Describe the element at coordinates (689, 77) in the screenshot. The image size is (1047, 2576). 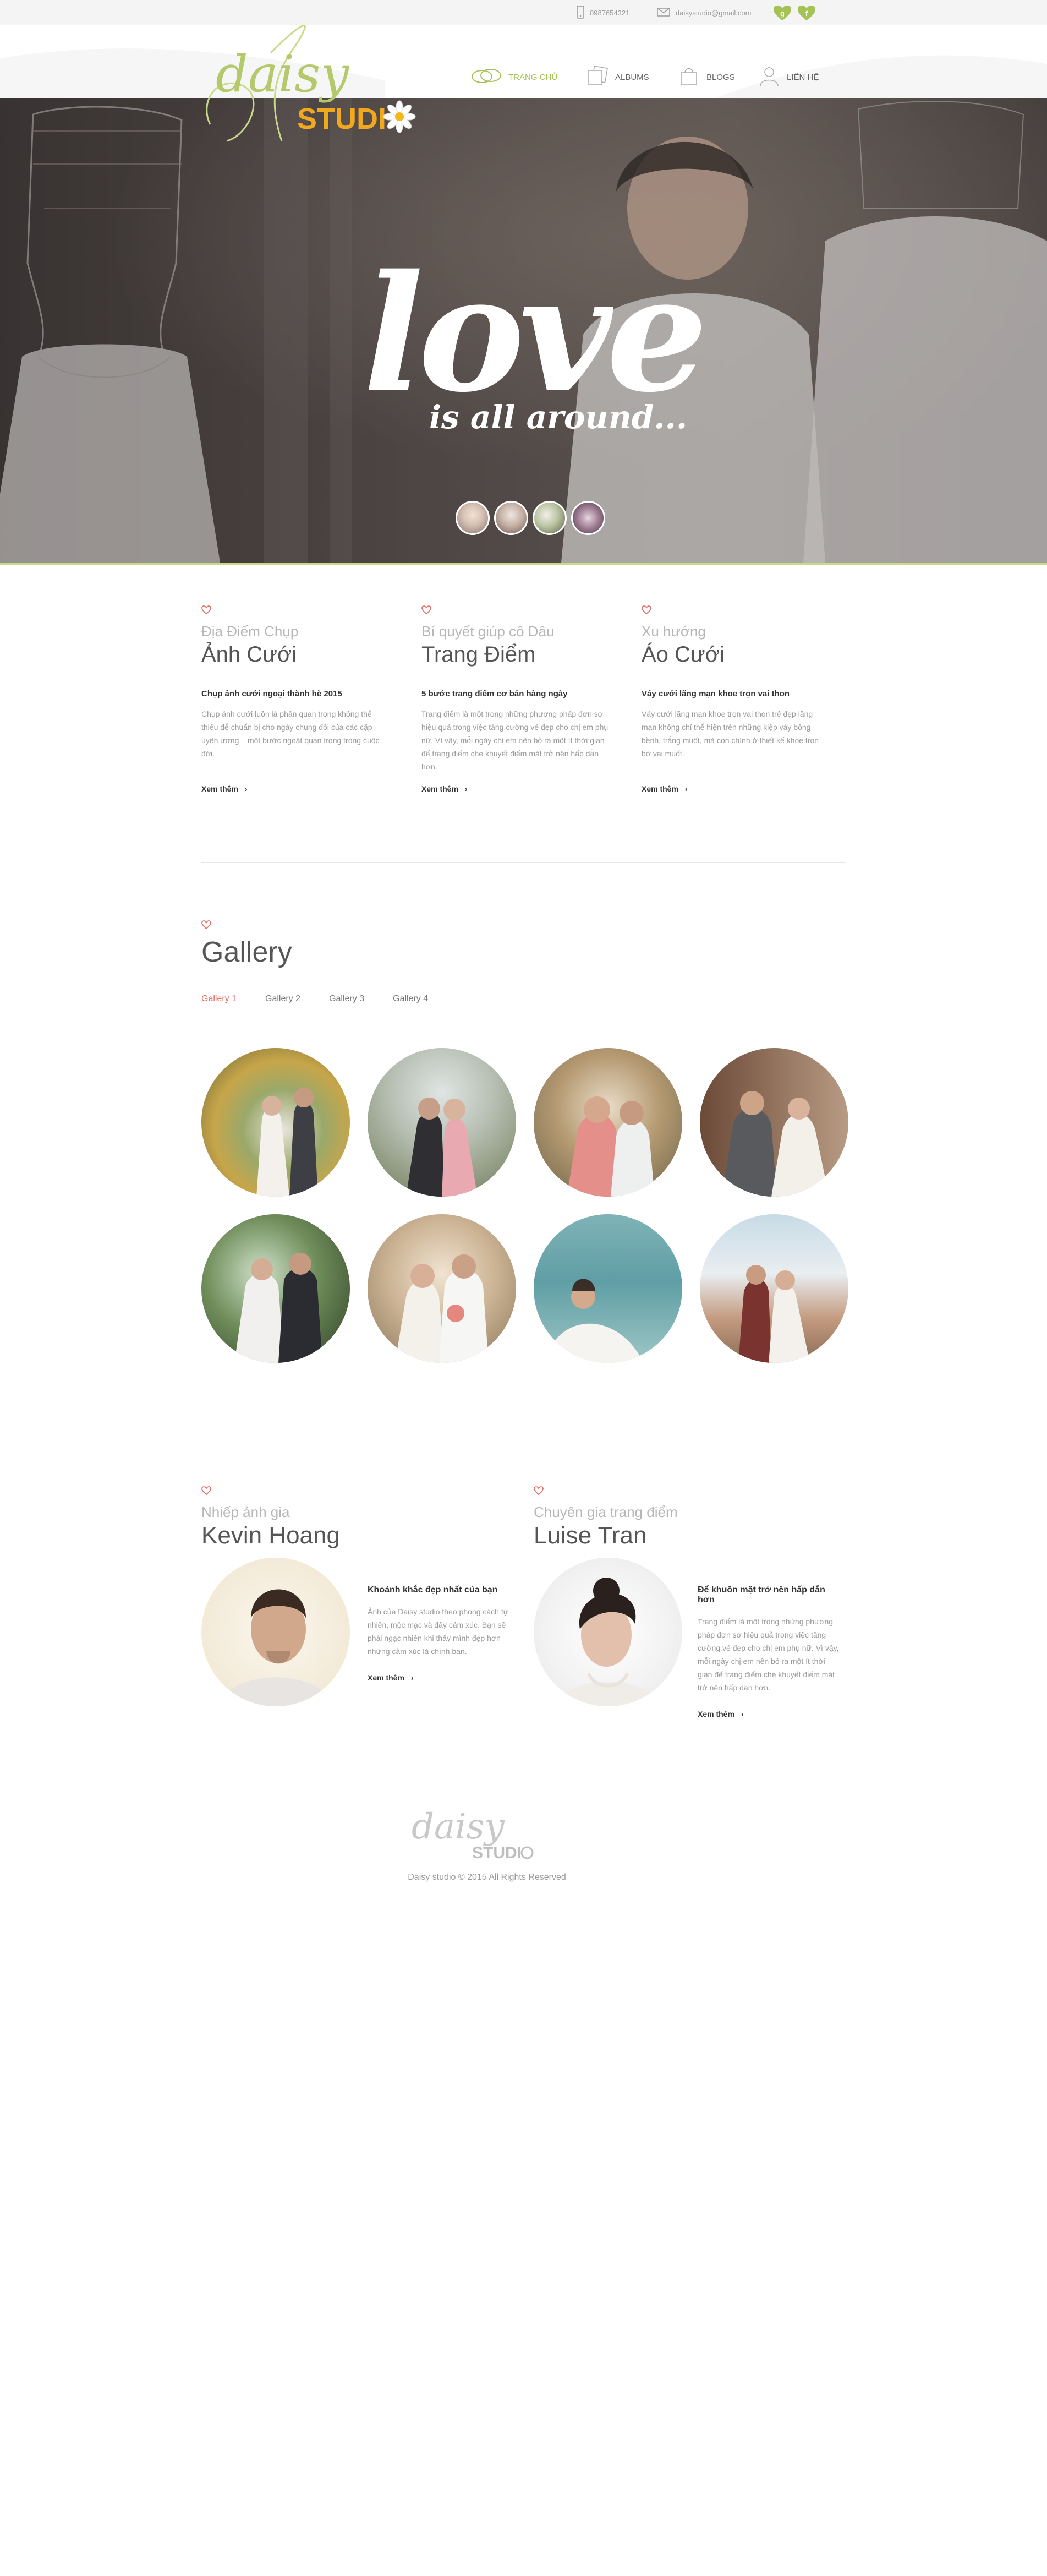
I see `bag-icon` at that location.